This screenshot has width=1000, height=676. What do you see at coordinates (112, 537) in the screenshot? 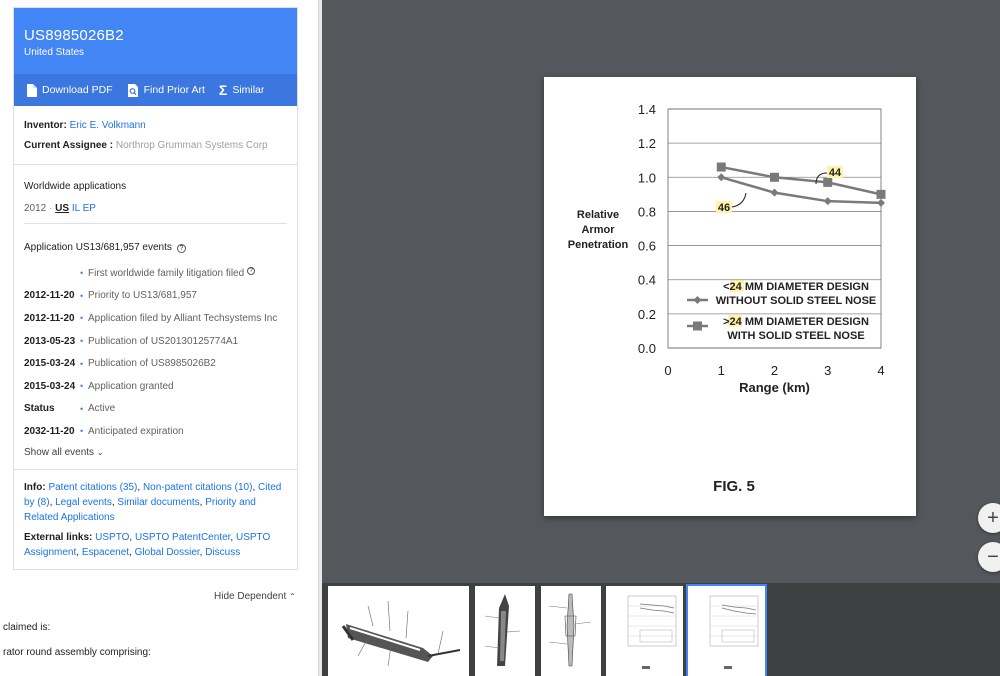
I see `external-link: USPTO` at bounding box center [112, 537].